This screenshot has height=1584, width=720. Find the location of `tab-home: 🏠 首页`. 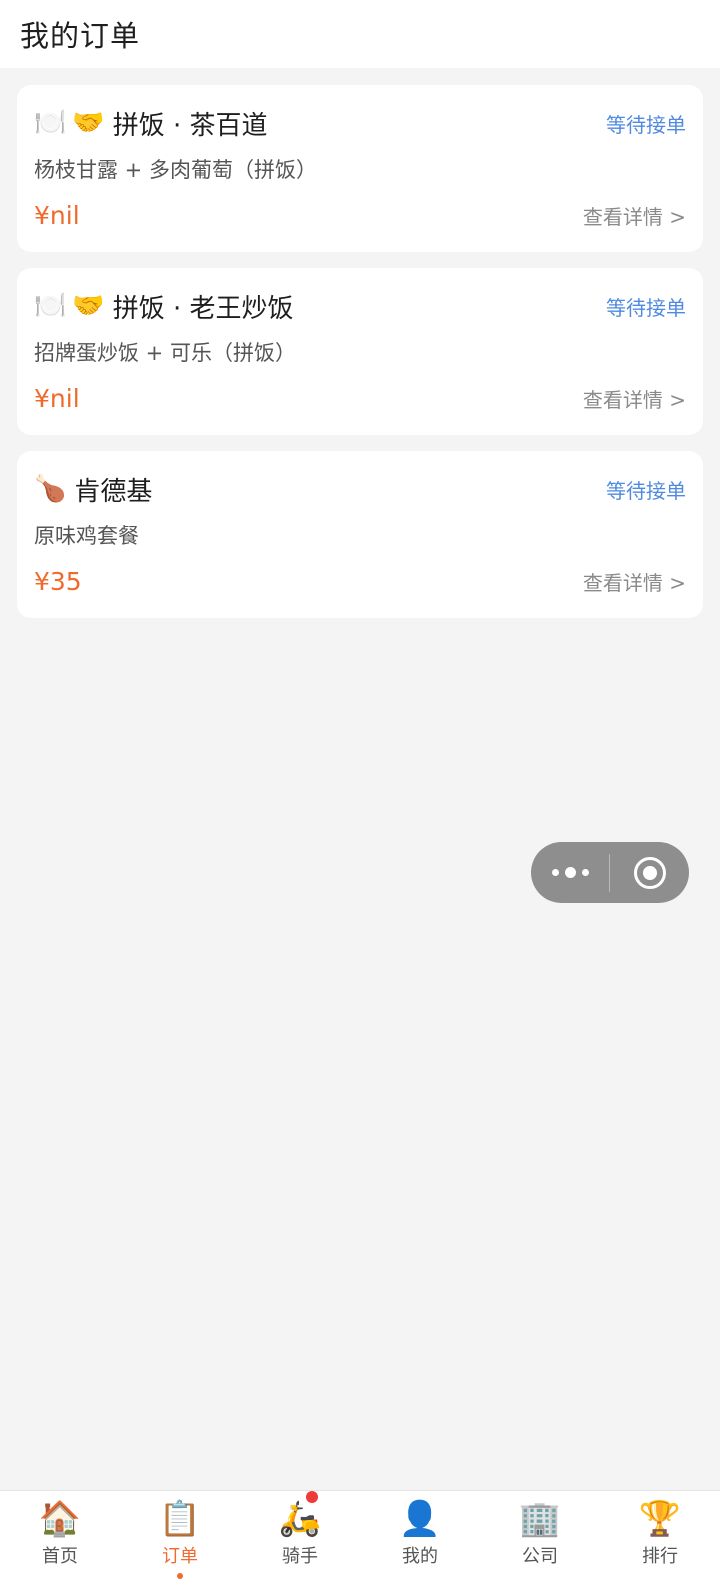

tab-home: 🏠 首页 is located at coordinates (60, 1537).